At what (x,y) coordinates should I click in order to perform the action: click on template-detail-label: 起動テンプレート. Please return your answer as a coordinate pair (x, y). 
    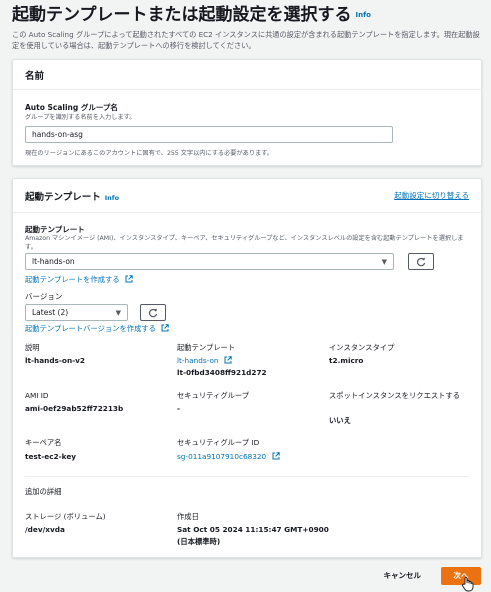
    Looking at the image, I should click on (206, 347).